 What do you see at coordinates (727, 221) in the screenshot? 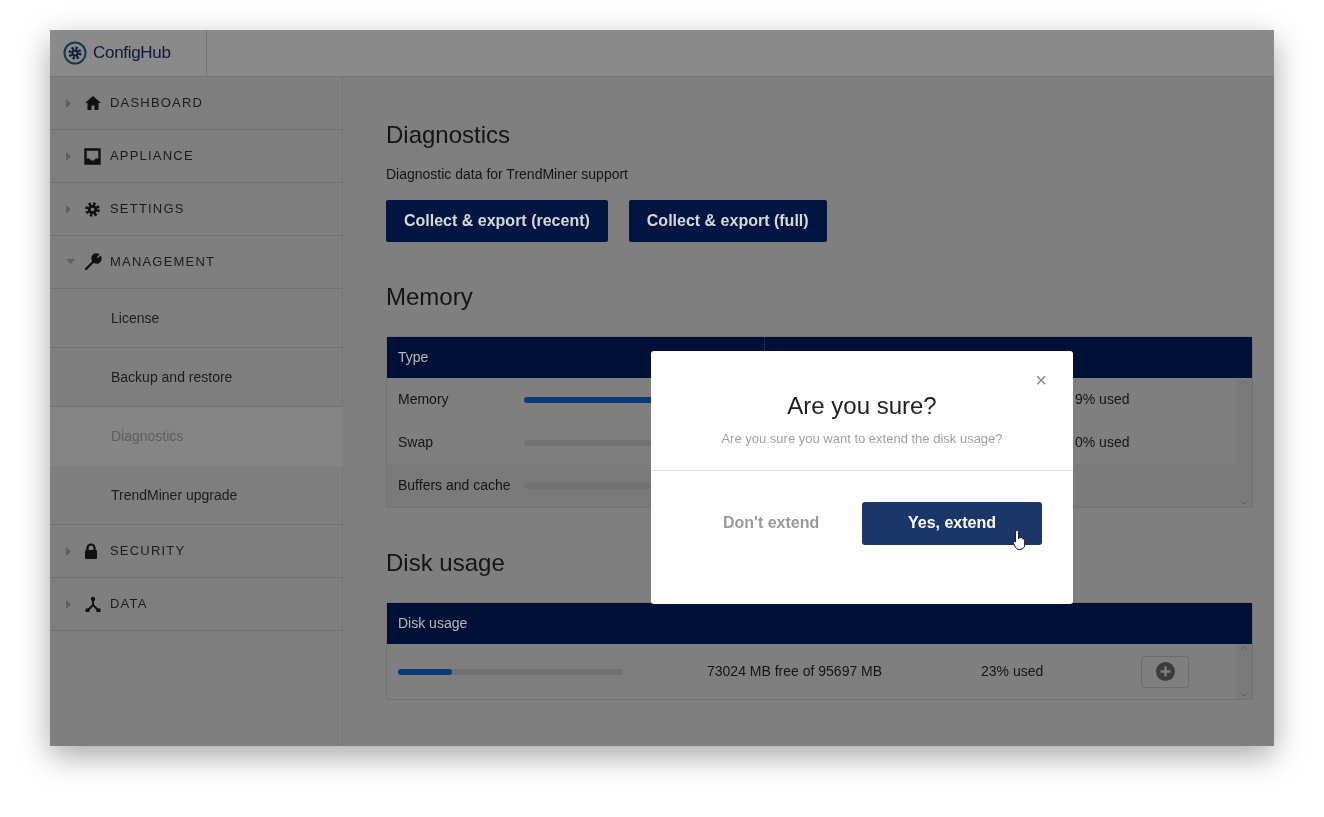
I see `export-button: Collect & export (full)` at bounding box center [727, 221].